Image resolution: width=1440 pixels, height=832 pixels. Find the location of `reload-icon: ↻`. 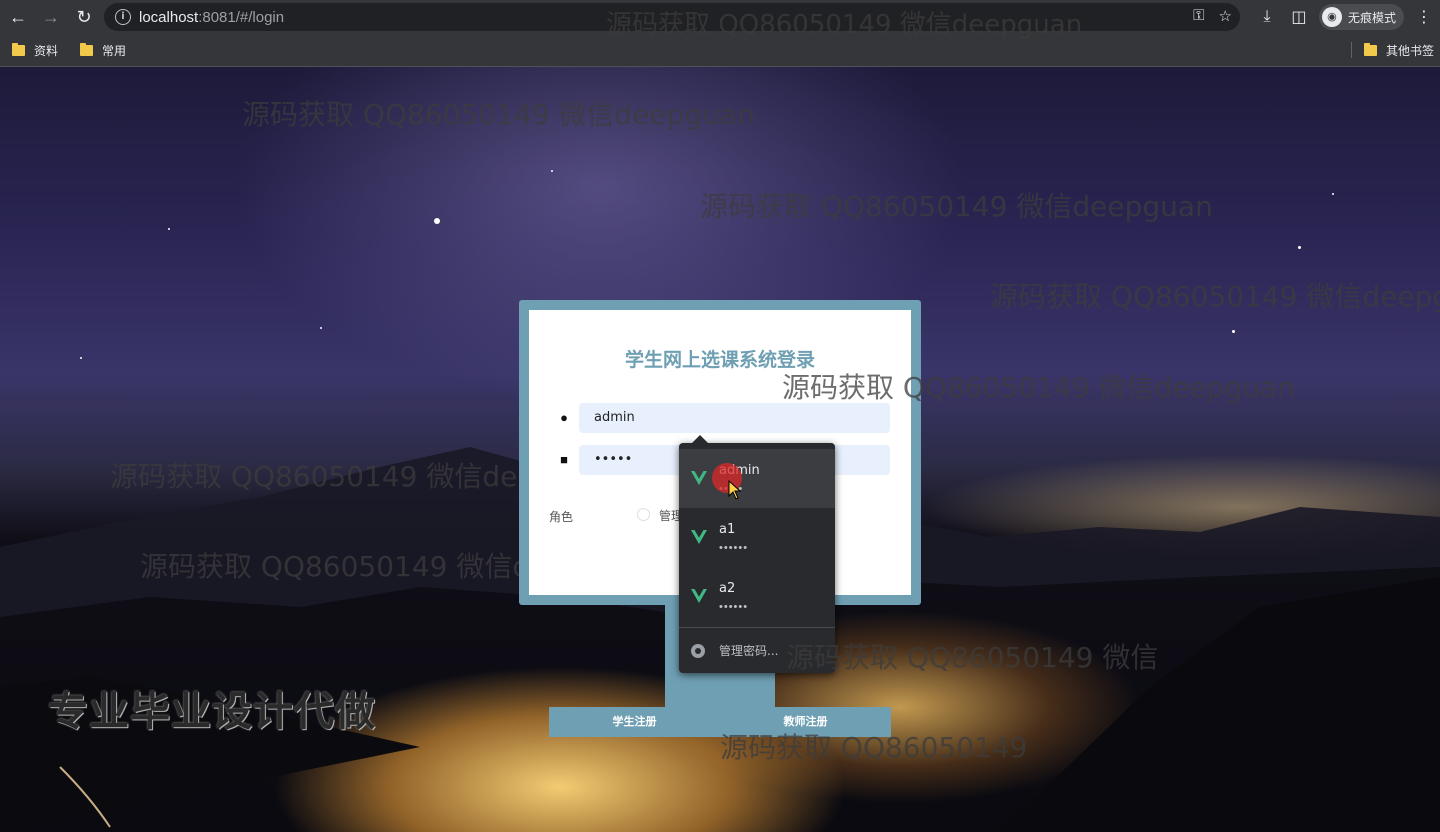

reload-icon: ↻ is located at coordinates (84, 17).